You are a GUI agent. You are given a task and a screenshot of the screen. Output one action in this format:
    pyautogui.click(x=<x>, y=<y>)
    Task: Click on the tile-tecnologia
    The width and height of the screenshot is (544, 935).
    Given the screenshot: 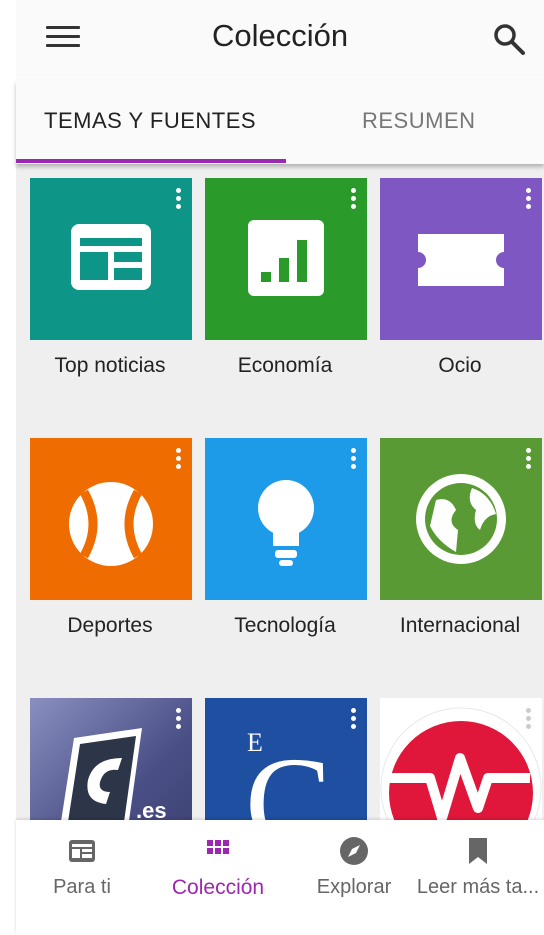 What is the action you would take?
    pyautogui.click(x=286, y=519)
    